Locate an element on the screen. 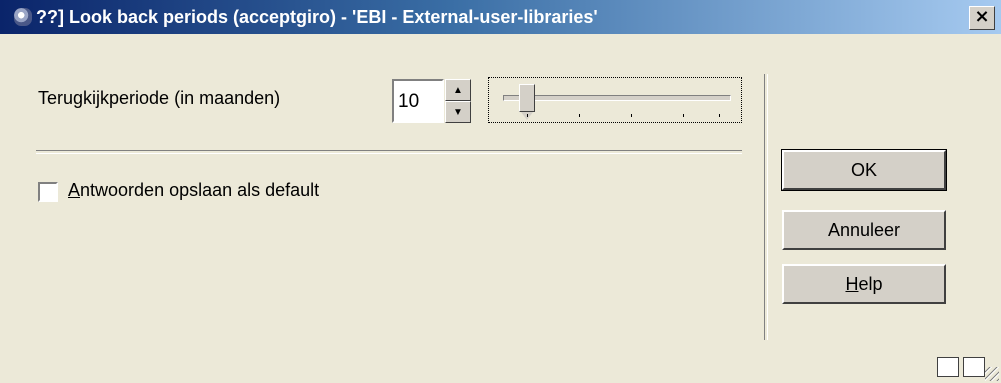 The height and width of the screenshot is (383, 1001). help-text: elp is located at coordinates (870, 283).